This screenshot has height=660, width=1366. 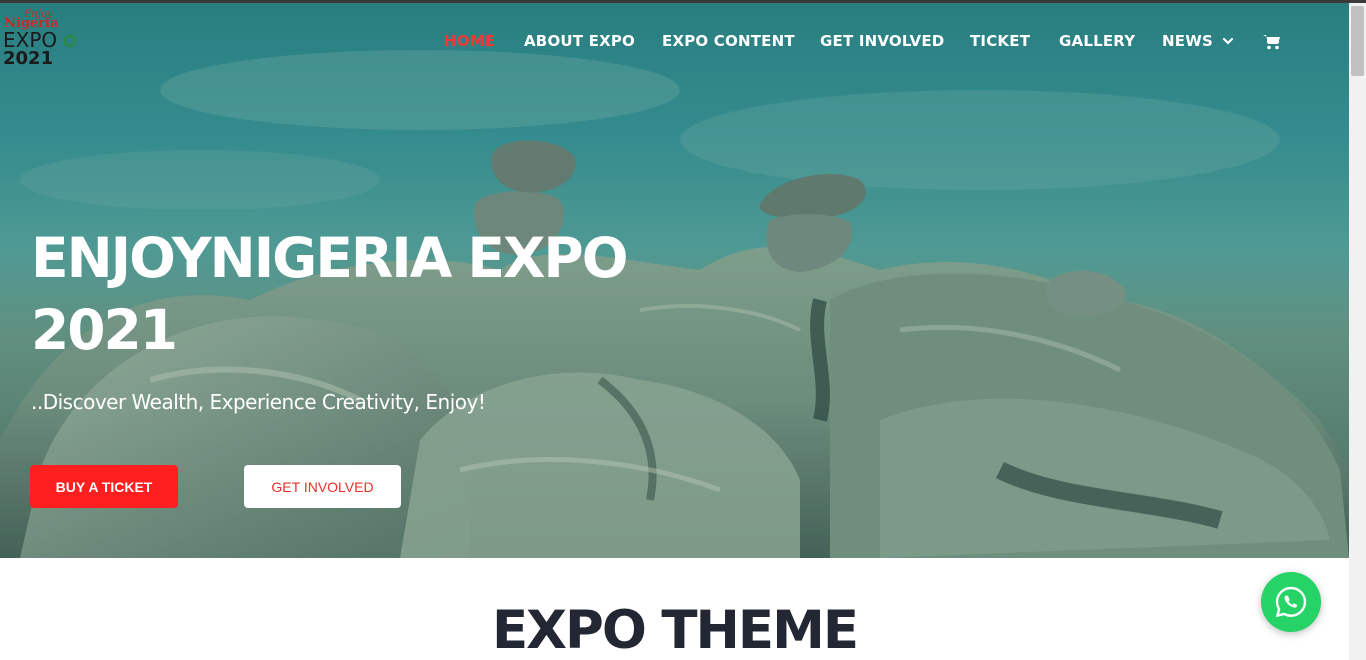 What do you see at coordinates (882, 41) in the screenshot?
I see `nav-item-get-involved: GET INVOLVED` at bounding box center [882, 41].